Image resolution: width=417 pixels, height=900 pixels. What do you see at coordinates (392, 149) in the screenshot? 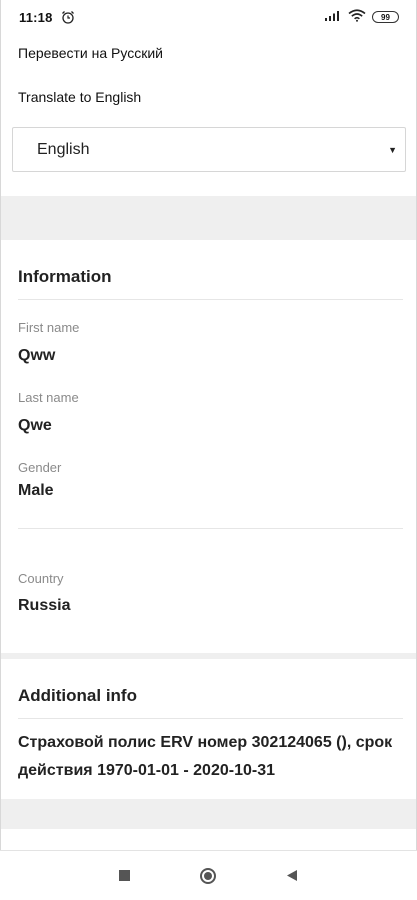
I see `dropdown-caret-icon: ▼` at bounding box center [392, 149].